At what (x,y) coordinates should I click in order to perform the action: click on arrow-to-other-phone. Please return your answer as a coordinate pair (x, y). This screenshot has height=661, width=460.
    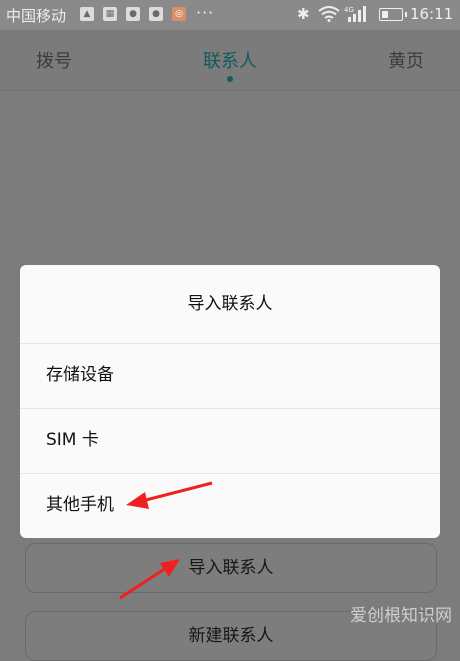
    Looking at the image, I should click on (169, 495).